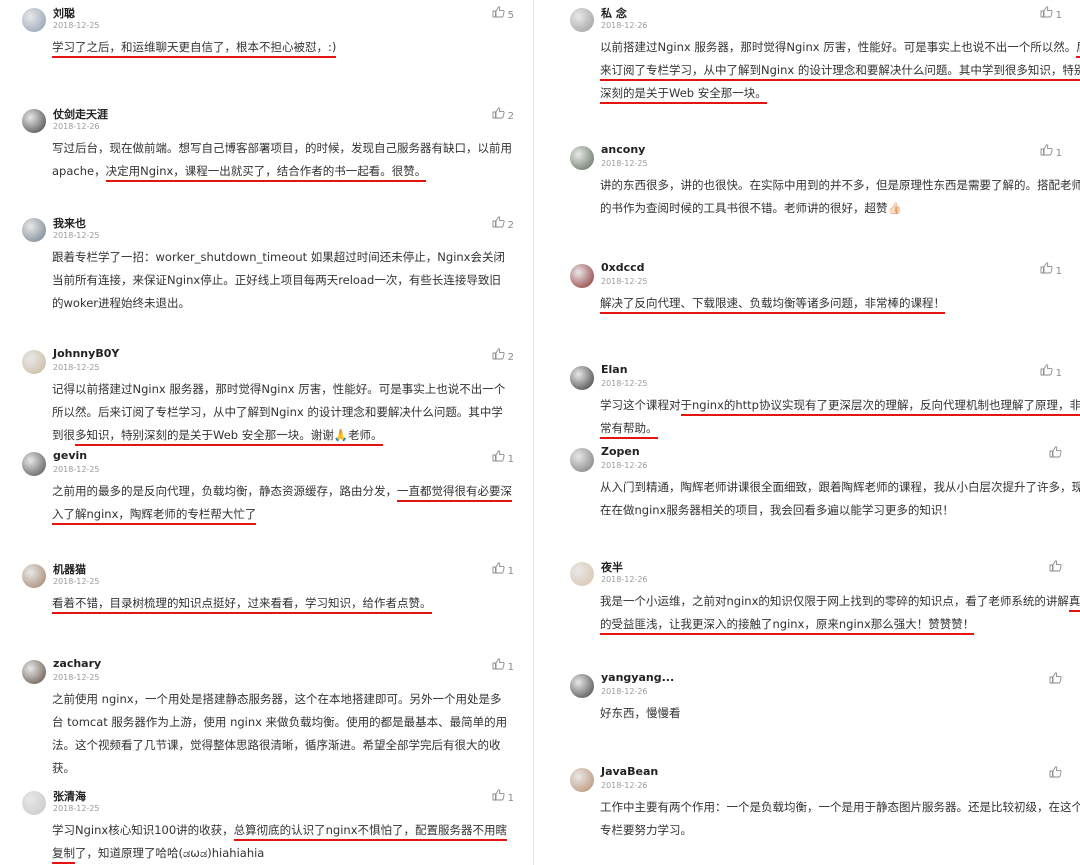  What do you see at coordinates (630, 771) in the screenshot?
I see `commenter-name: JavaBean` at bounding box center [630, 771].